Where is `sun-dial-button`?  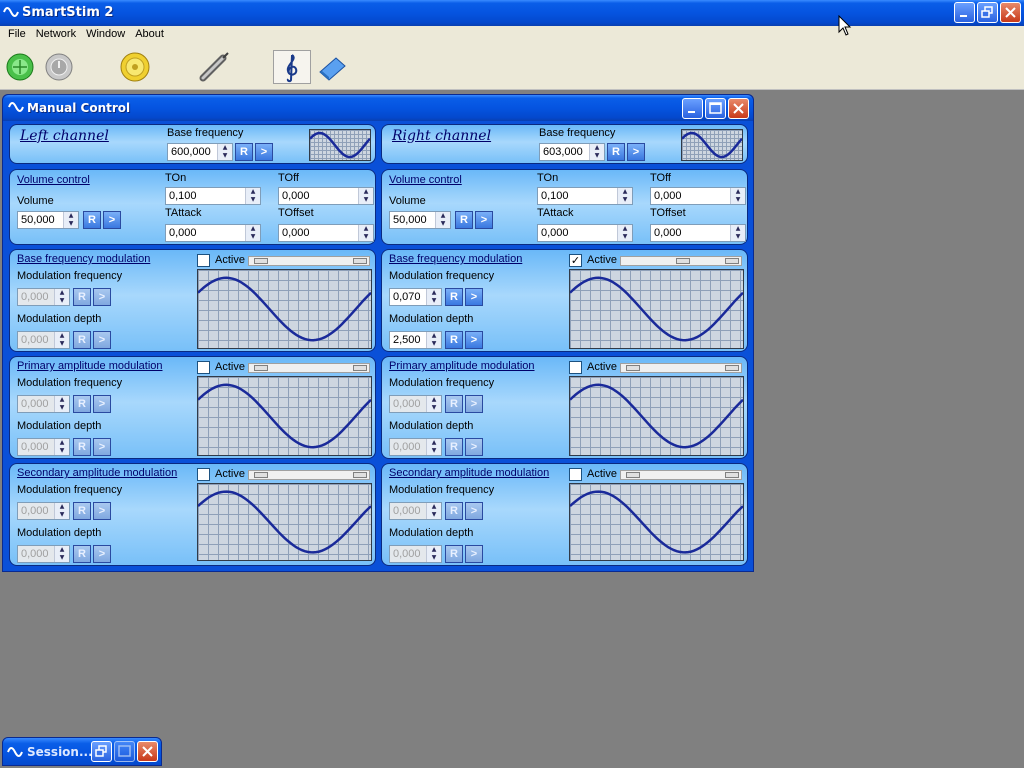 sun-dial-button is located at coordinates (135, 67).